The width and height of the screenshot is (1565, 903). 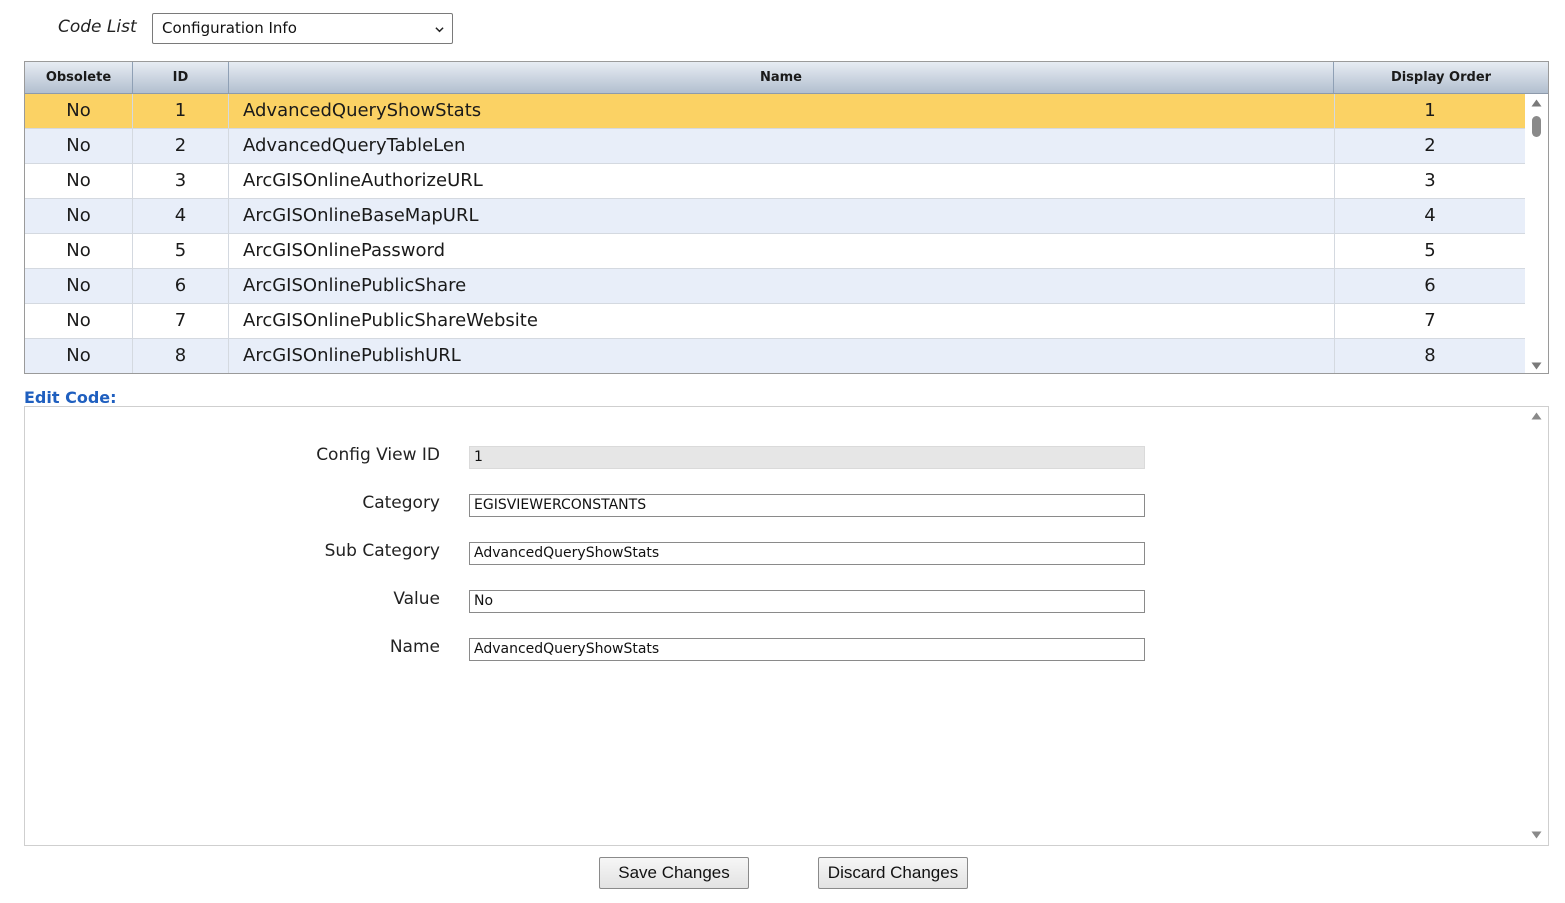 I want to click on table-row: No 7 ArcGISOnlinePublicShareWebsite 7, so click(x=775, y=321).